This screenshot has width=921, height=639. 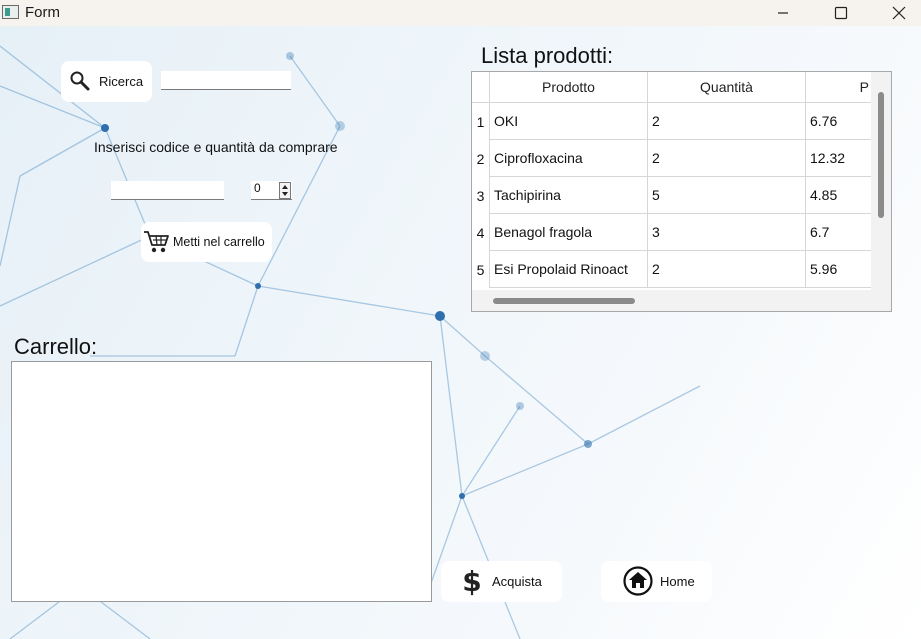 I want to click on products-heading: Lista prodotti:, so click(x=547, y=55).